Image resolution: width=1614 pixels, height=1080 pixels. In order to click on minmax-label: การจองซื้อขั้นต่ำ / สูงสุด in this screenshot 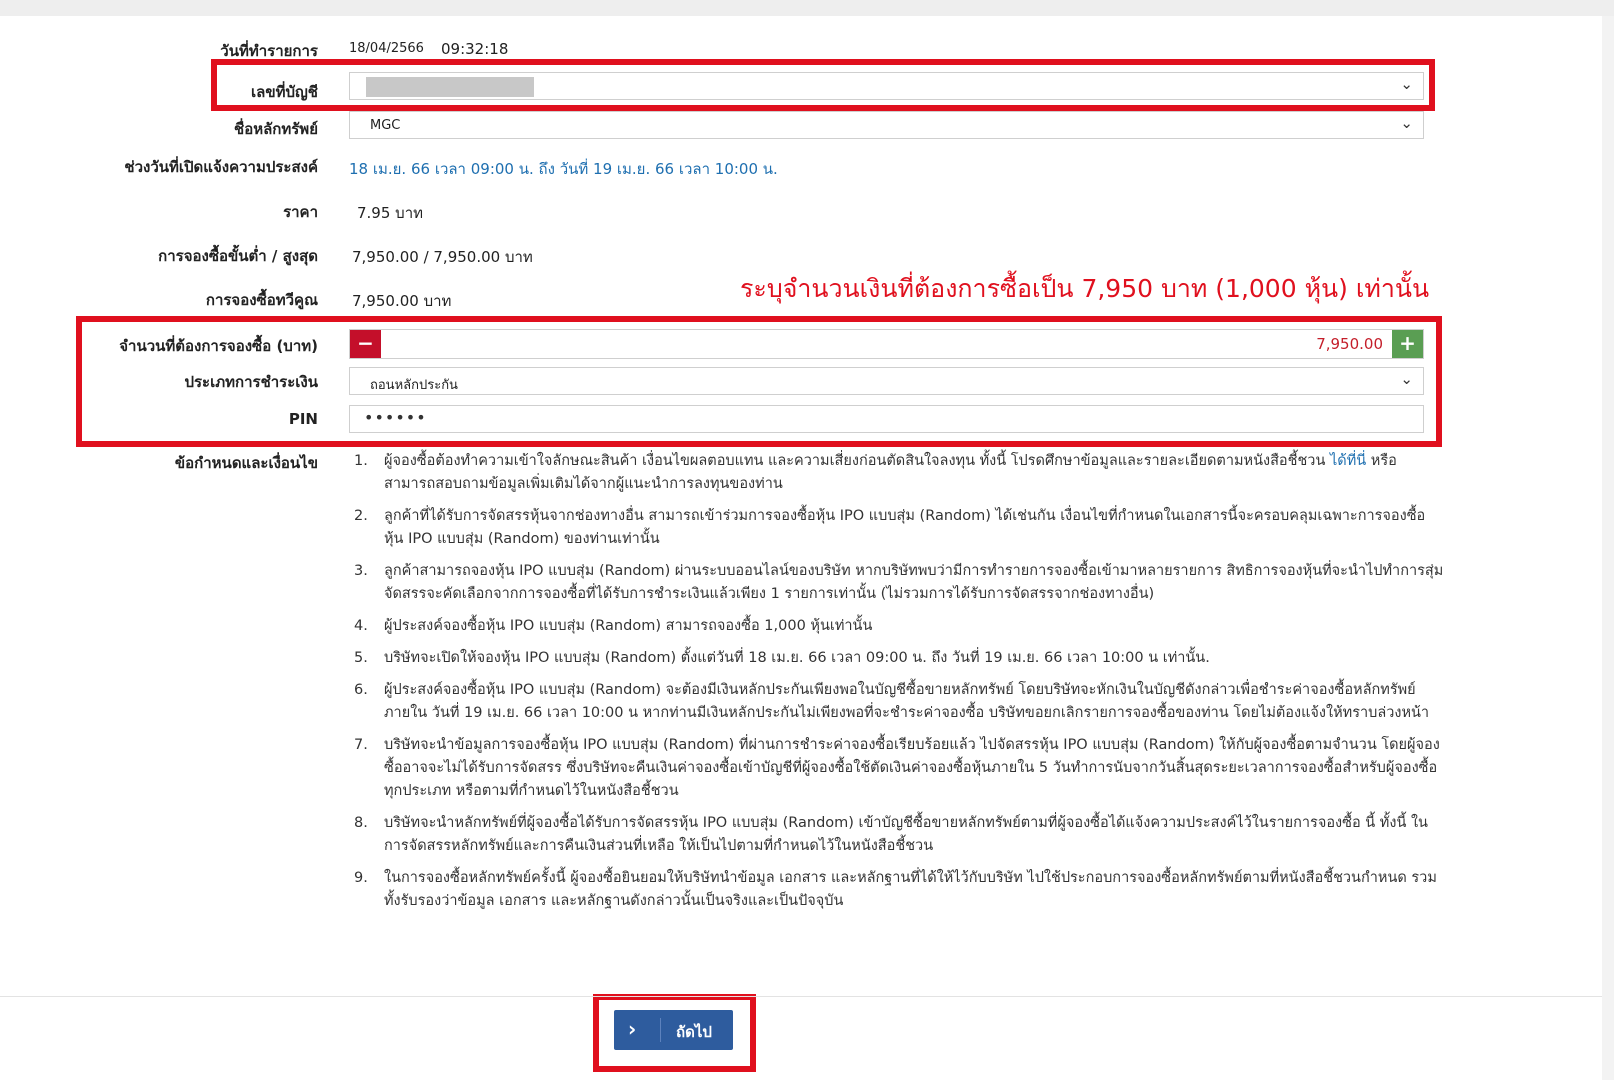, I will do `click(238, 256)`.